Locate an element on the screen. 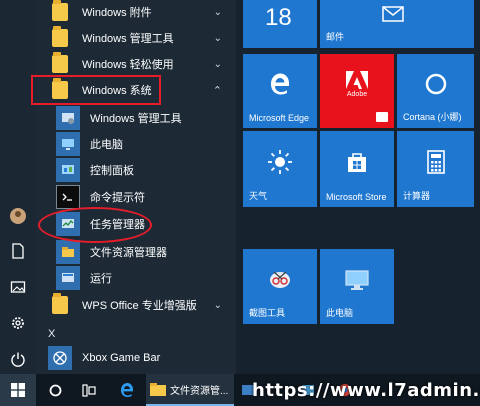 The height and width of the screenshot is (406, 480). watermark-text: https://www.l7admin.cc is located at coordinates (366, 390).